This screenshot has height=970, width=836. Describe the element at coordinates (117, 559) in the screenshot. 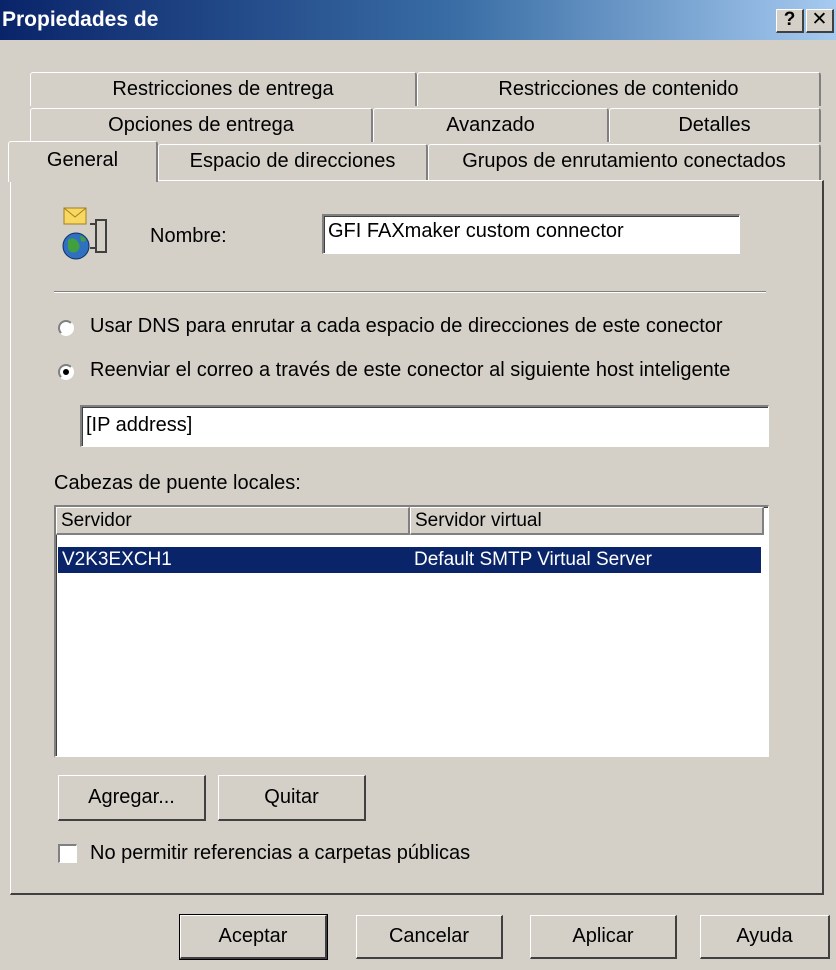

I see `cell-server: V2K3EXCH1` at that location.